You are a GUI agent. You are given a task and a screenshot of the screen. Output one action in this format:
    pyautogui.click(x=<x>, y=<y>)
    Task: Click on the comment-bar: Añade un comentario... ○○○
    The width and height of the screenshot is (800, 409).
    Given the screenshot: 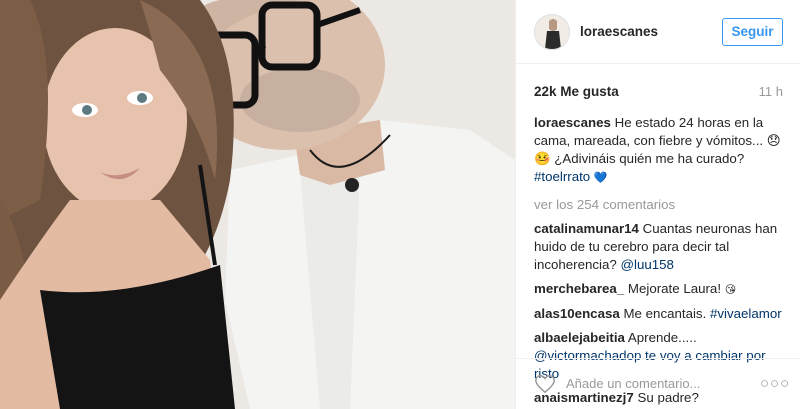 What is the action you would take?
    pyautogui.click(x=658, y=383)
    